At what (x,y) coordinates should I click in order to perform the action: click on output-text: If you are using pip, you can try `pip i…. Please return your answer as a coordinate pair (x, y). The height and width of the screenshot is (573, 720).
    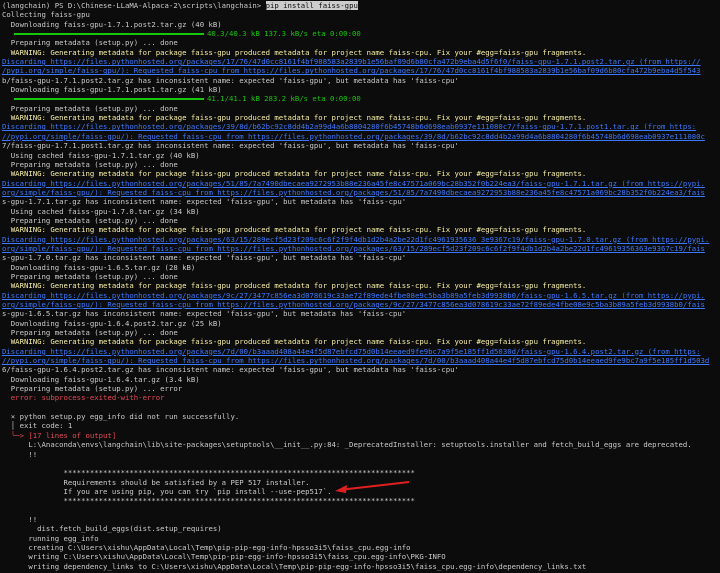
    Looking at the image, I should click on (167, 491).